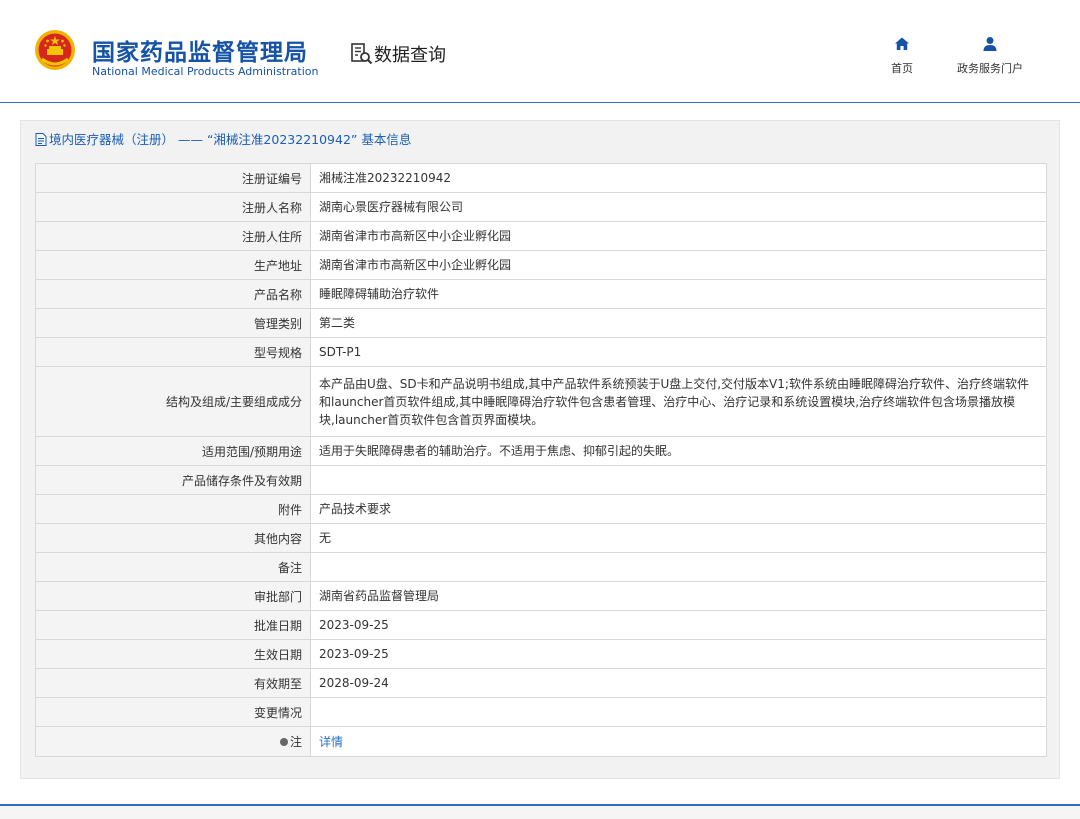  I want to click on home-icon, so click(902, 43).